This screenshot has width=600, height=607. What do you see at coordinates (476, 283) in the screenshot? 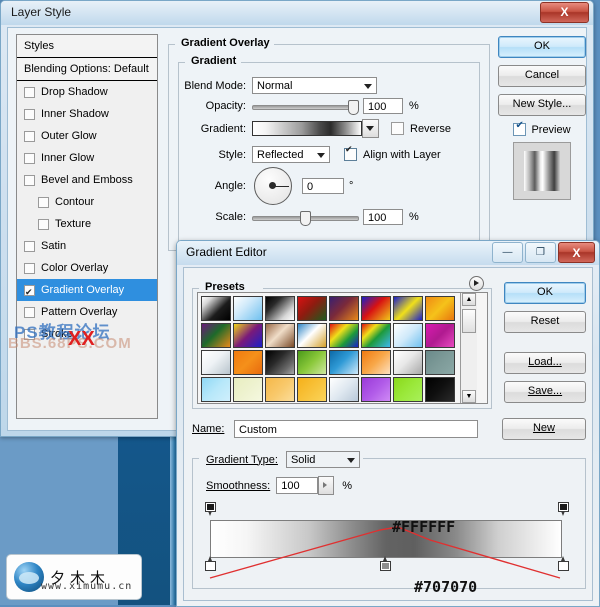
I see `presets-menu-arrow-icon` at bounding box center [476, 283].